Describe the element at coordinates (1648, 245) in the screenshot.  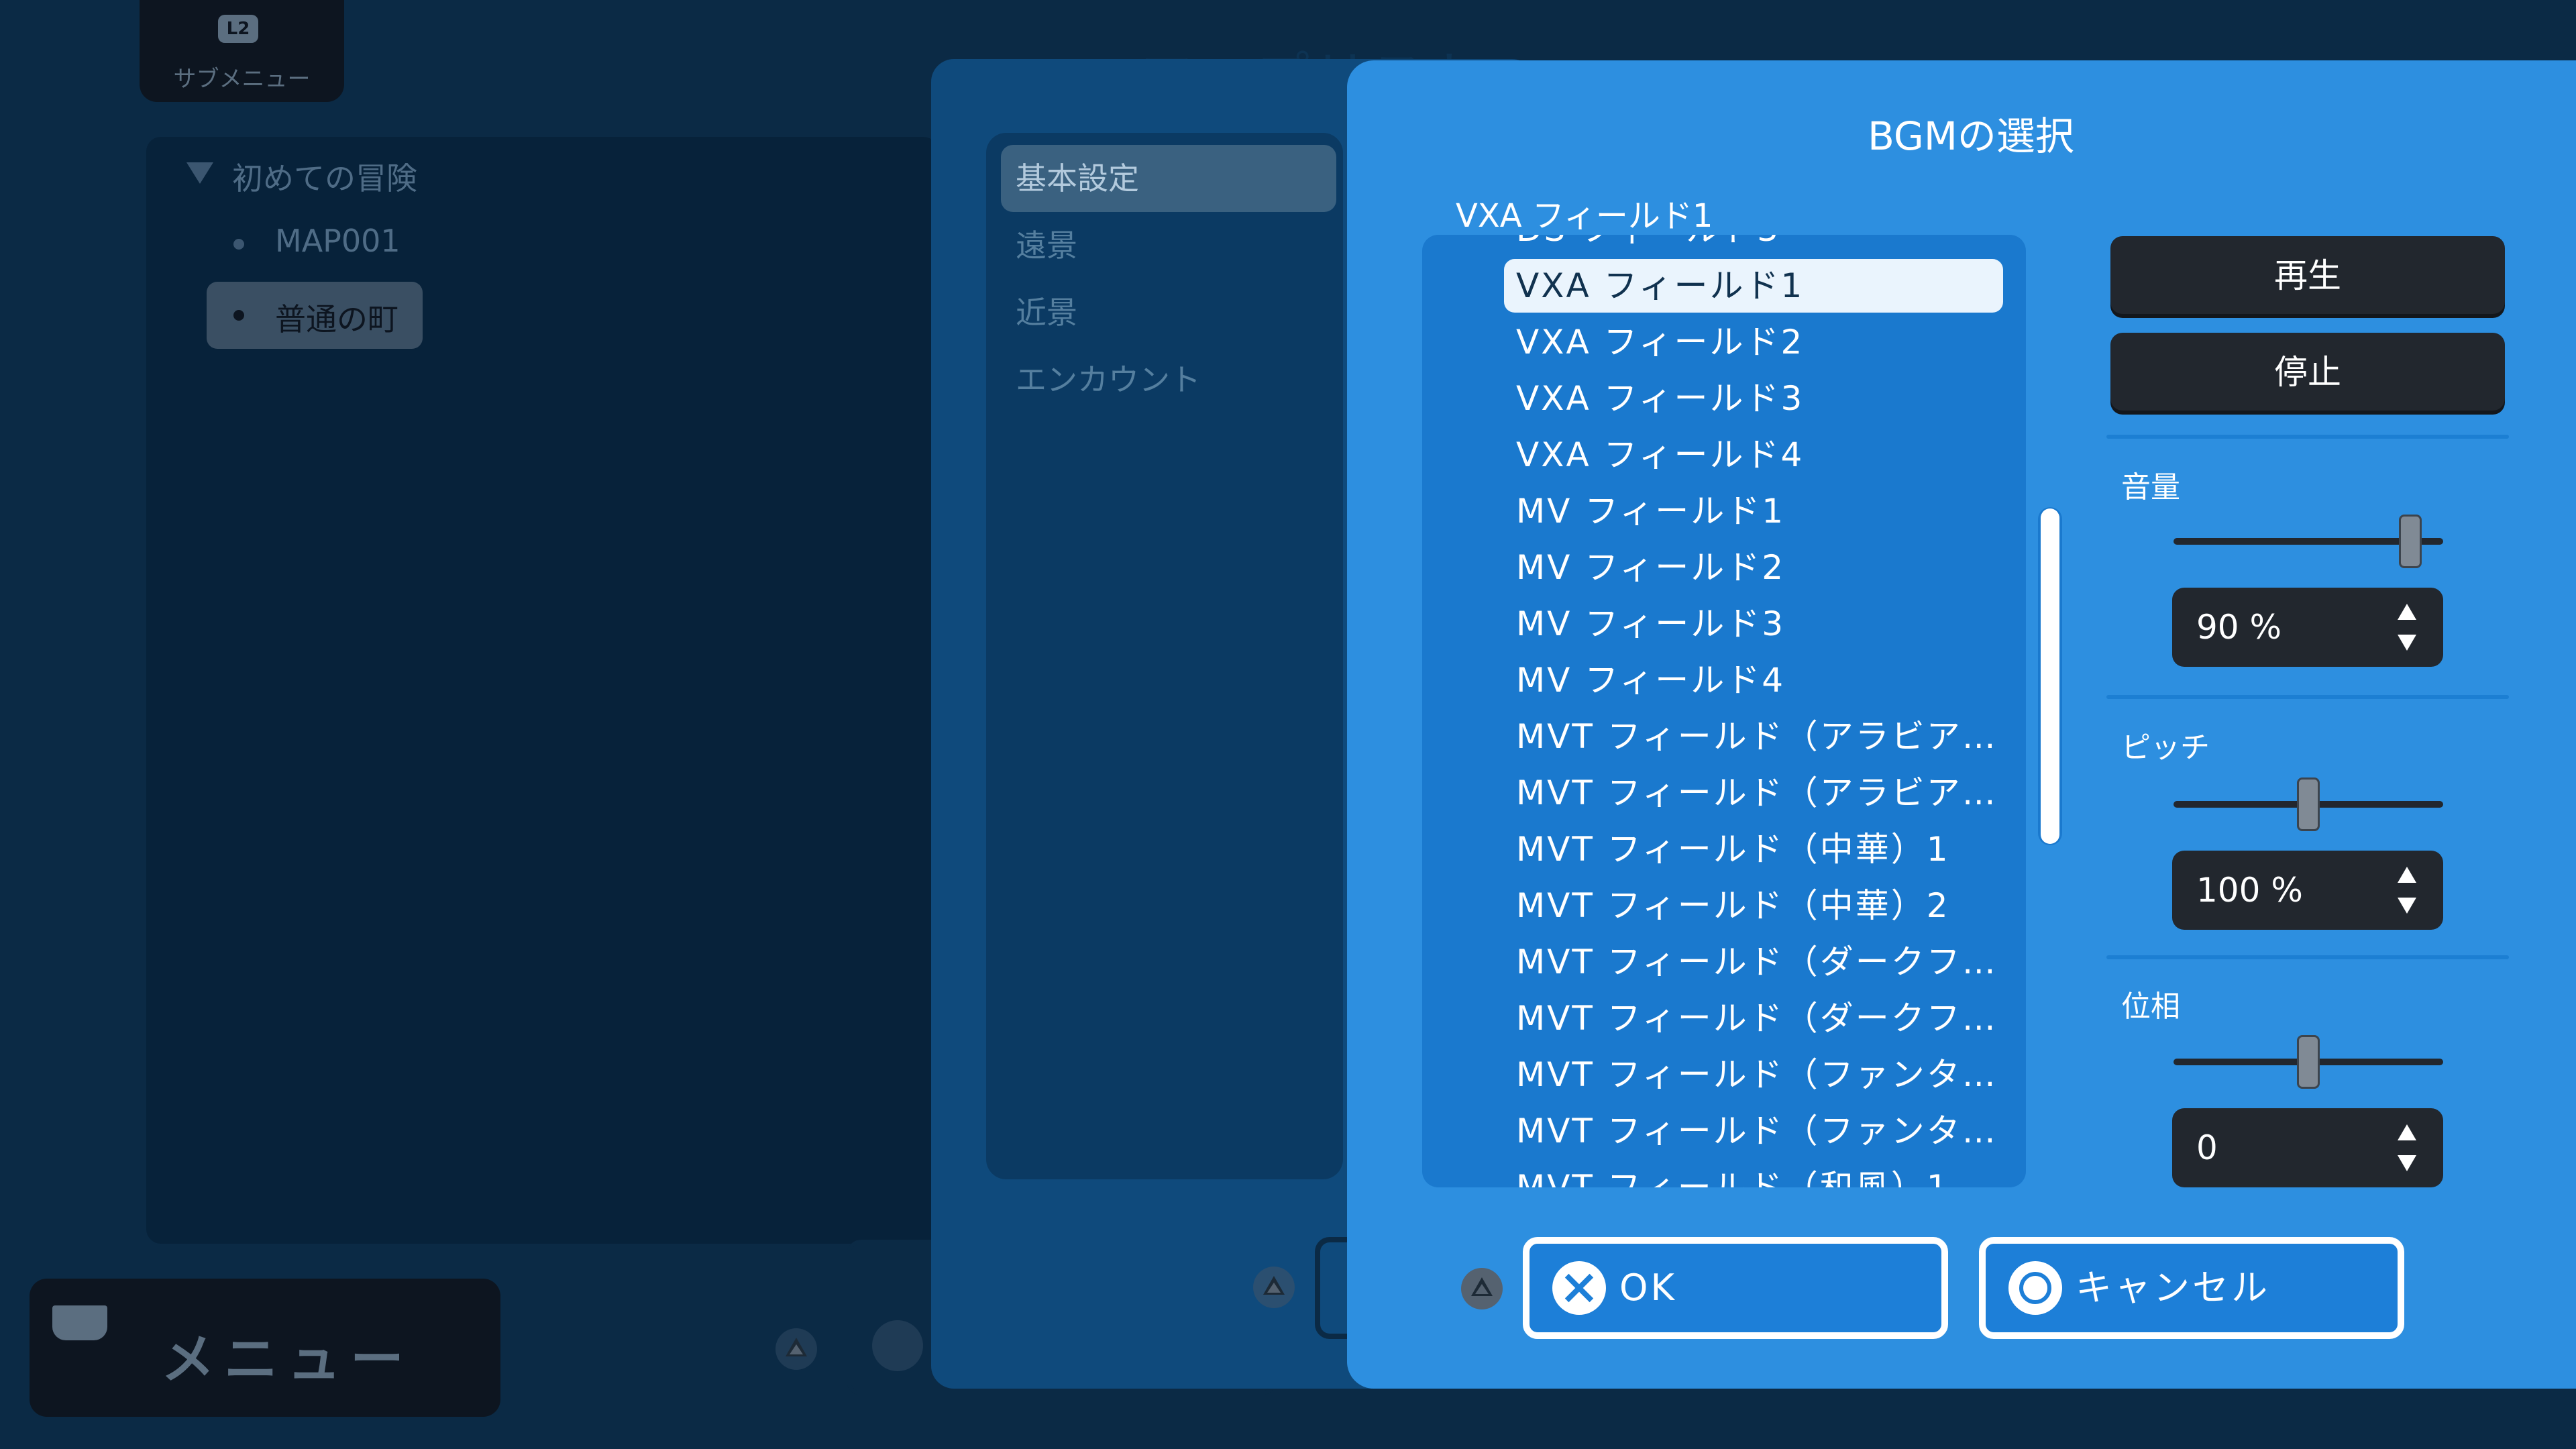
I see `list-item: DS フィールド3` at that location.